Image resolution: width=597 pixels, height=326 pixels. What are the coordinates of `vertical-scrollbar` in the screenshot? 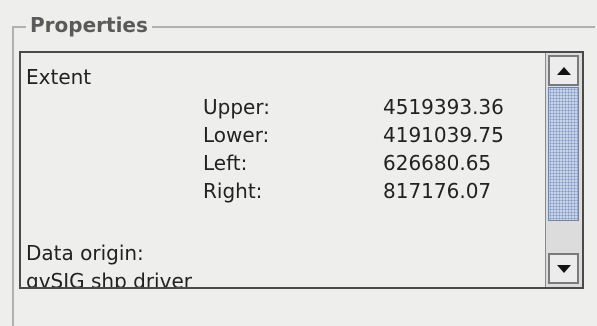 It's located at (563, 170).